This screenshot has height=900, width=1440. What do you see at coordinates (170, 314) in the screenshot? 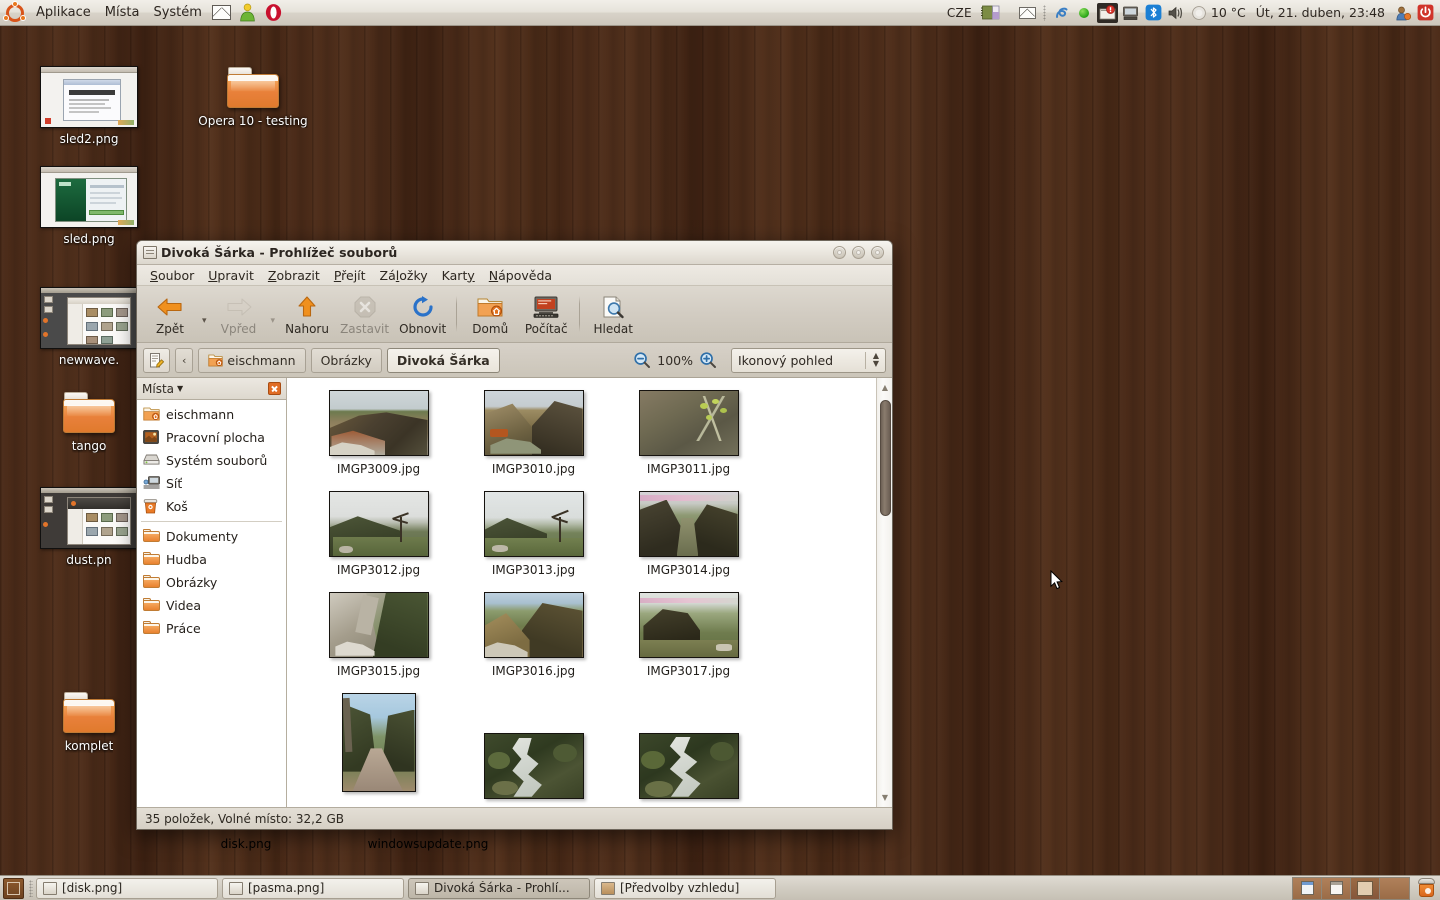
I see `toolbar-back: Zpět` at bounding box center [170, 314].